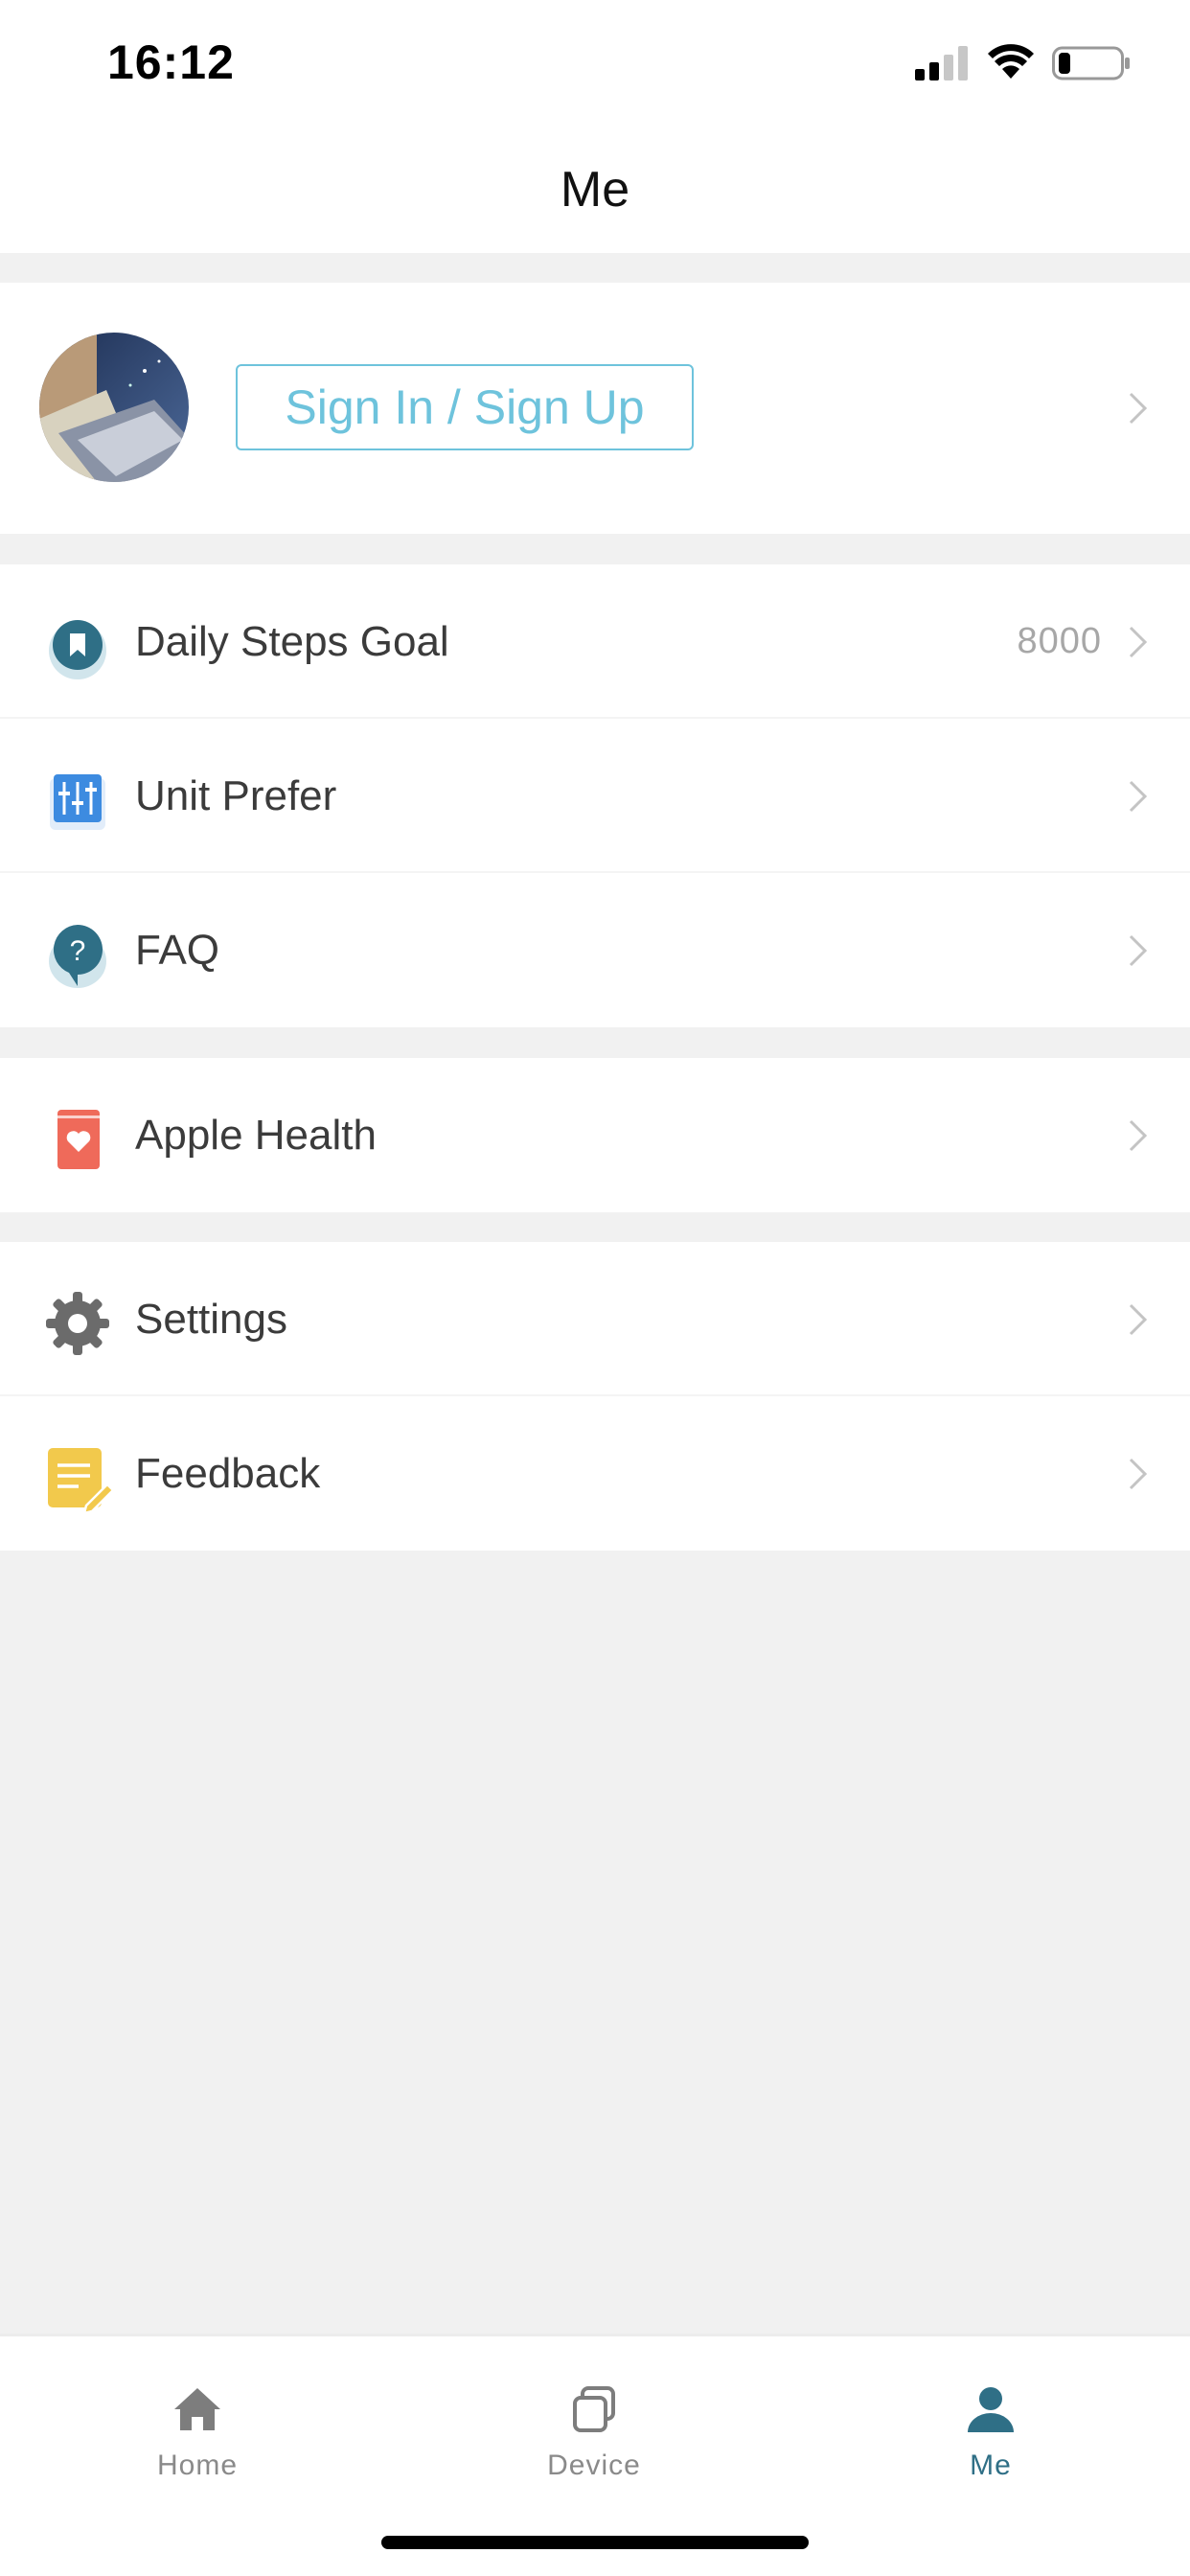  Describe the element at coordinates (78, 1323) in the screenshot. I see `gear-icon` at that location.